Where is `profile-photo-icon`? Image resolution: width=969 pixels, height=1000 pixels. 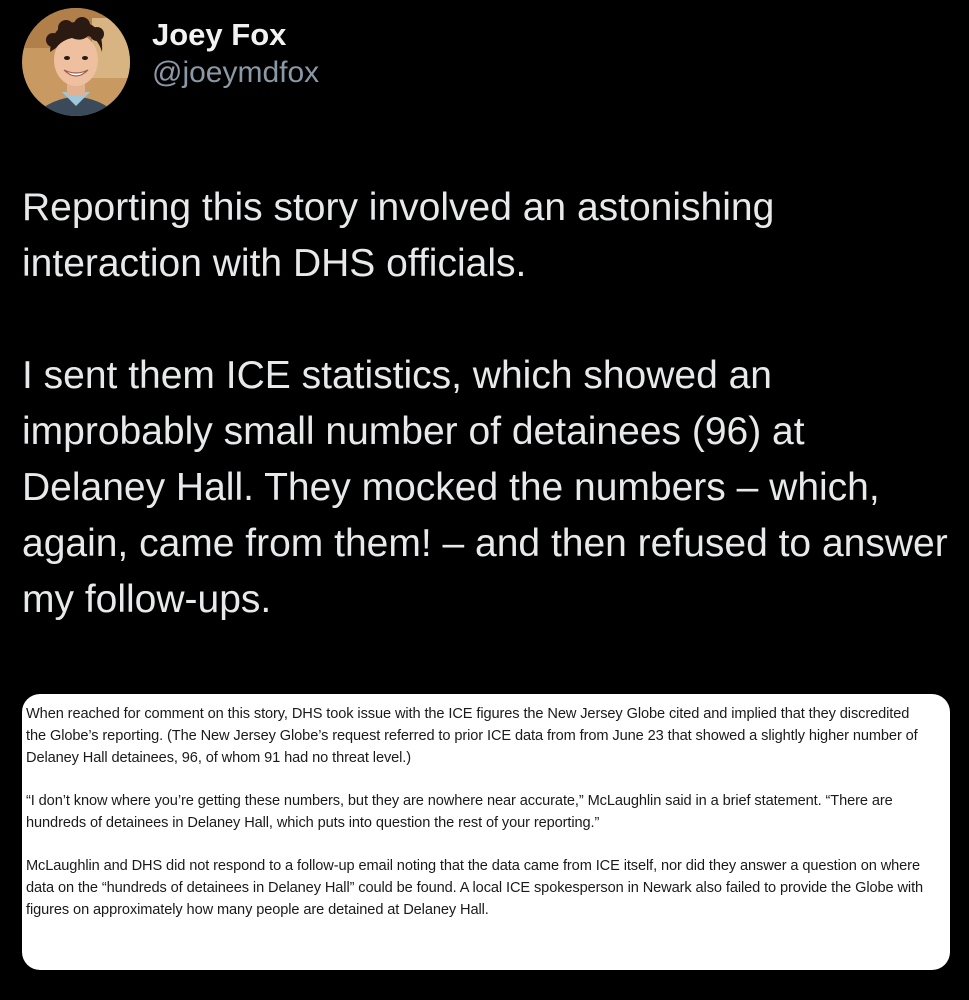 profile-photo-icon is located at coordinates (76, 62).